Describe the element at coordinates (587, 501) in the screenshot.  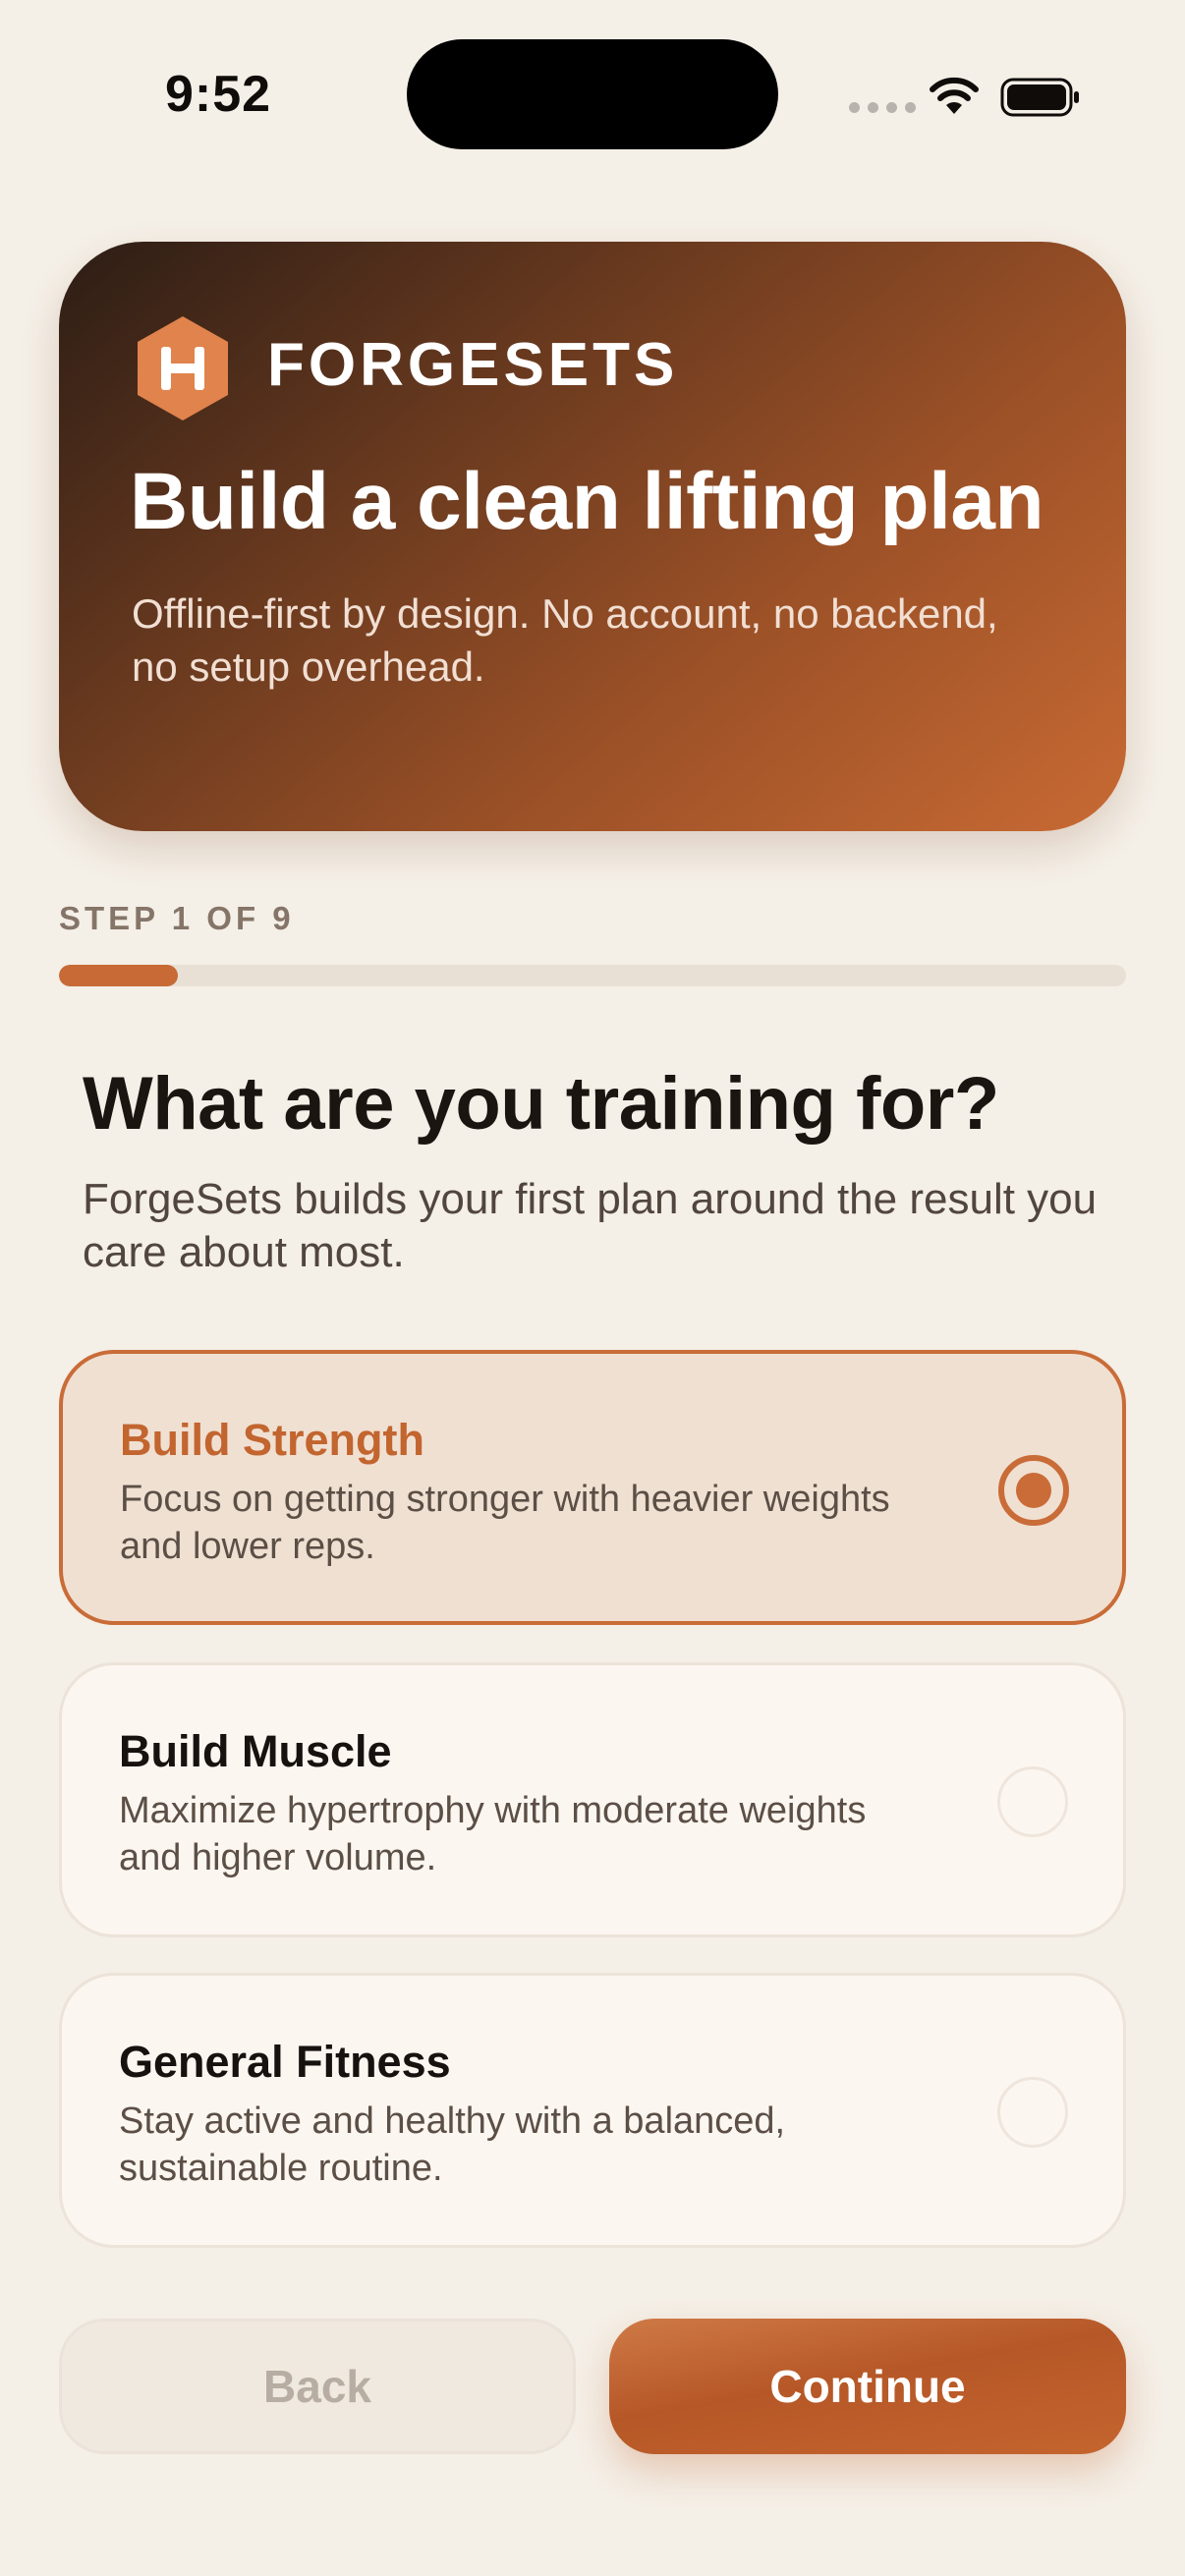
I see `hero-title: Build a clean lifting plan` at that location.